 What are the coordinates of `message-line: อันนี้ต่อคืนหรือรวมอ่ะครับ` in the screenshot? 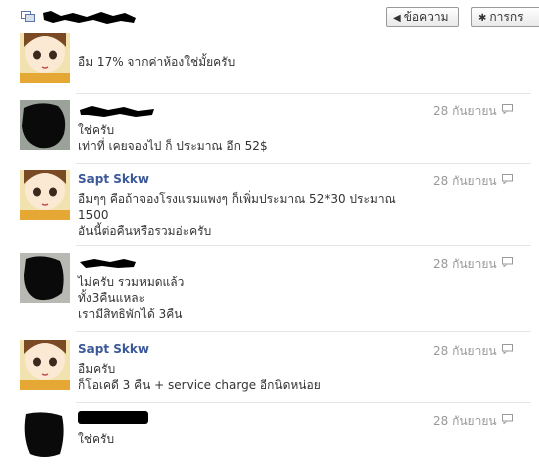 It's located at (145, 231).